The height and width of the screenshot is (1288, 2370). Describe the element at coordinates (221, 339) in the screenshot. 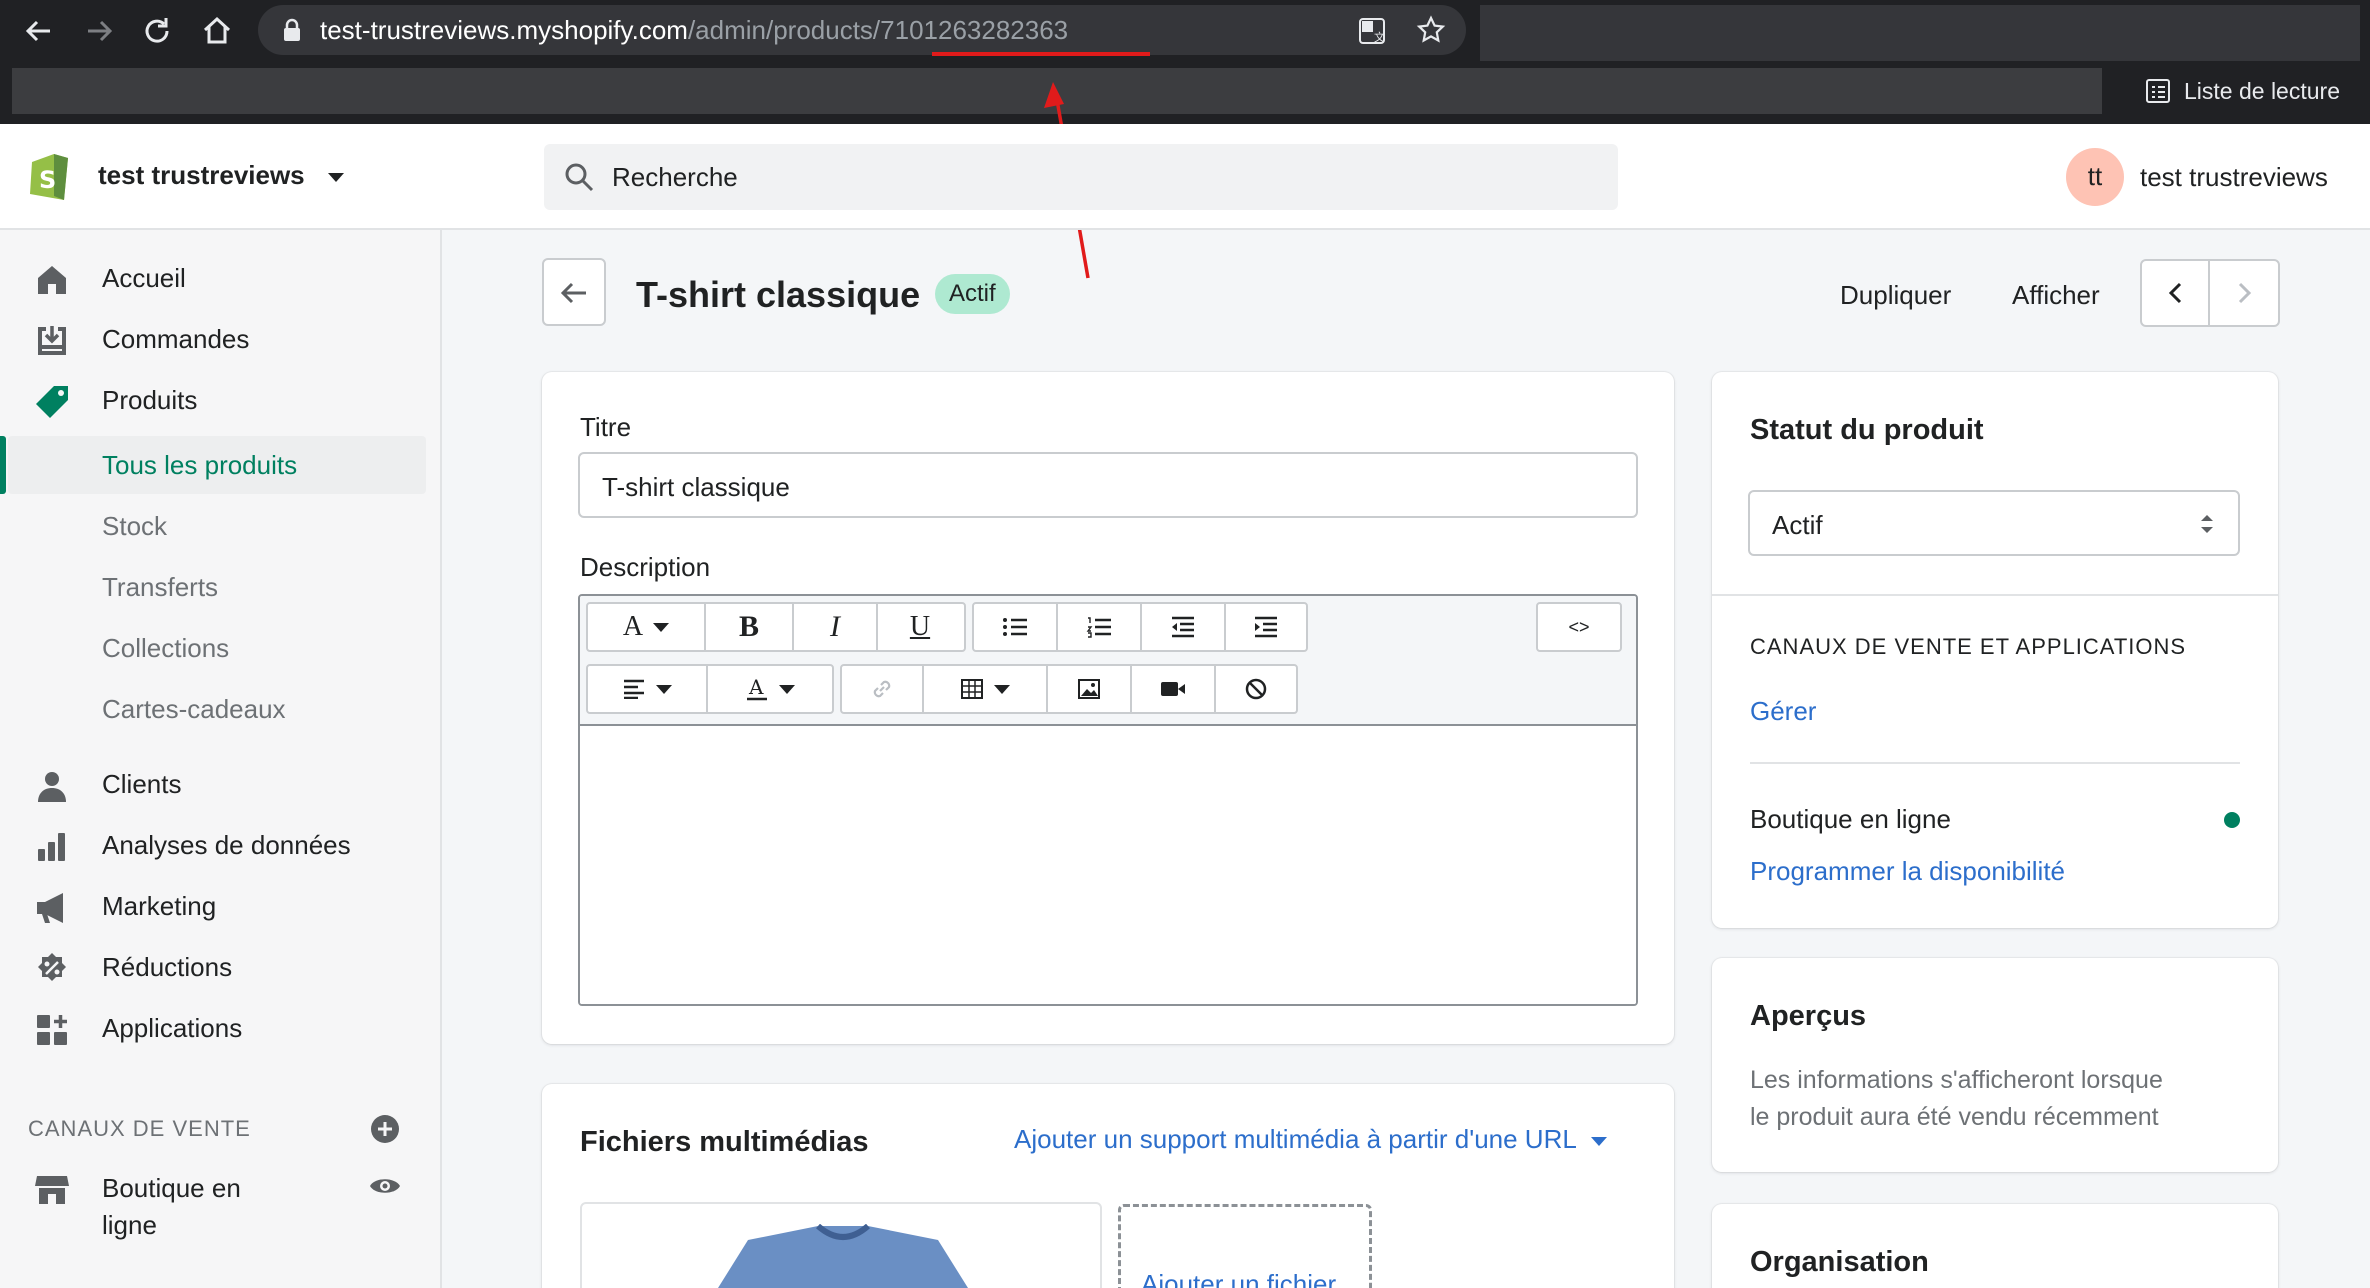

I see `sidebar-item-commandes: Commandes` at that location.